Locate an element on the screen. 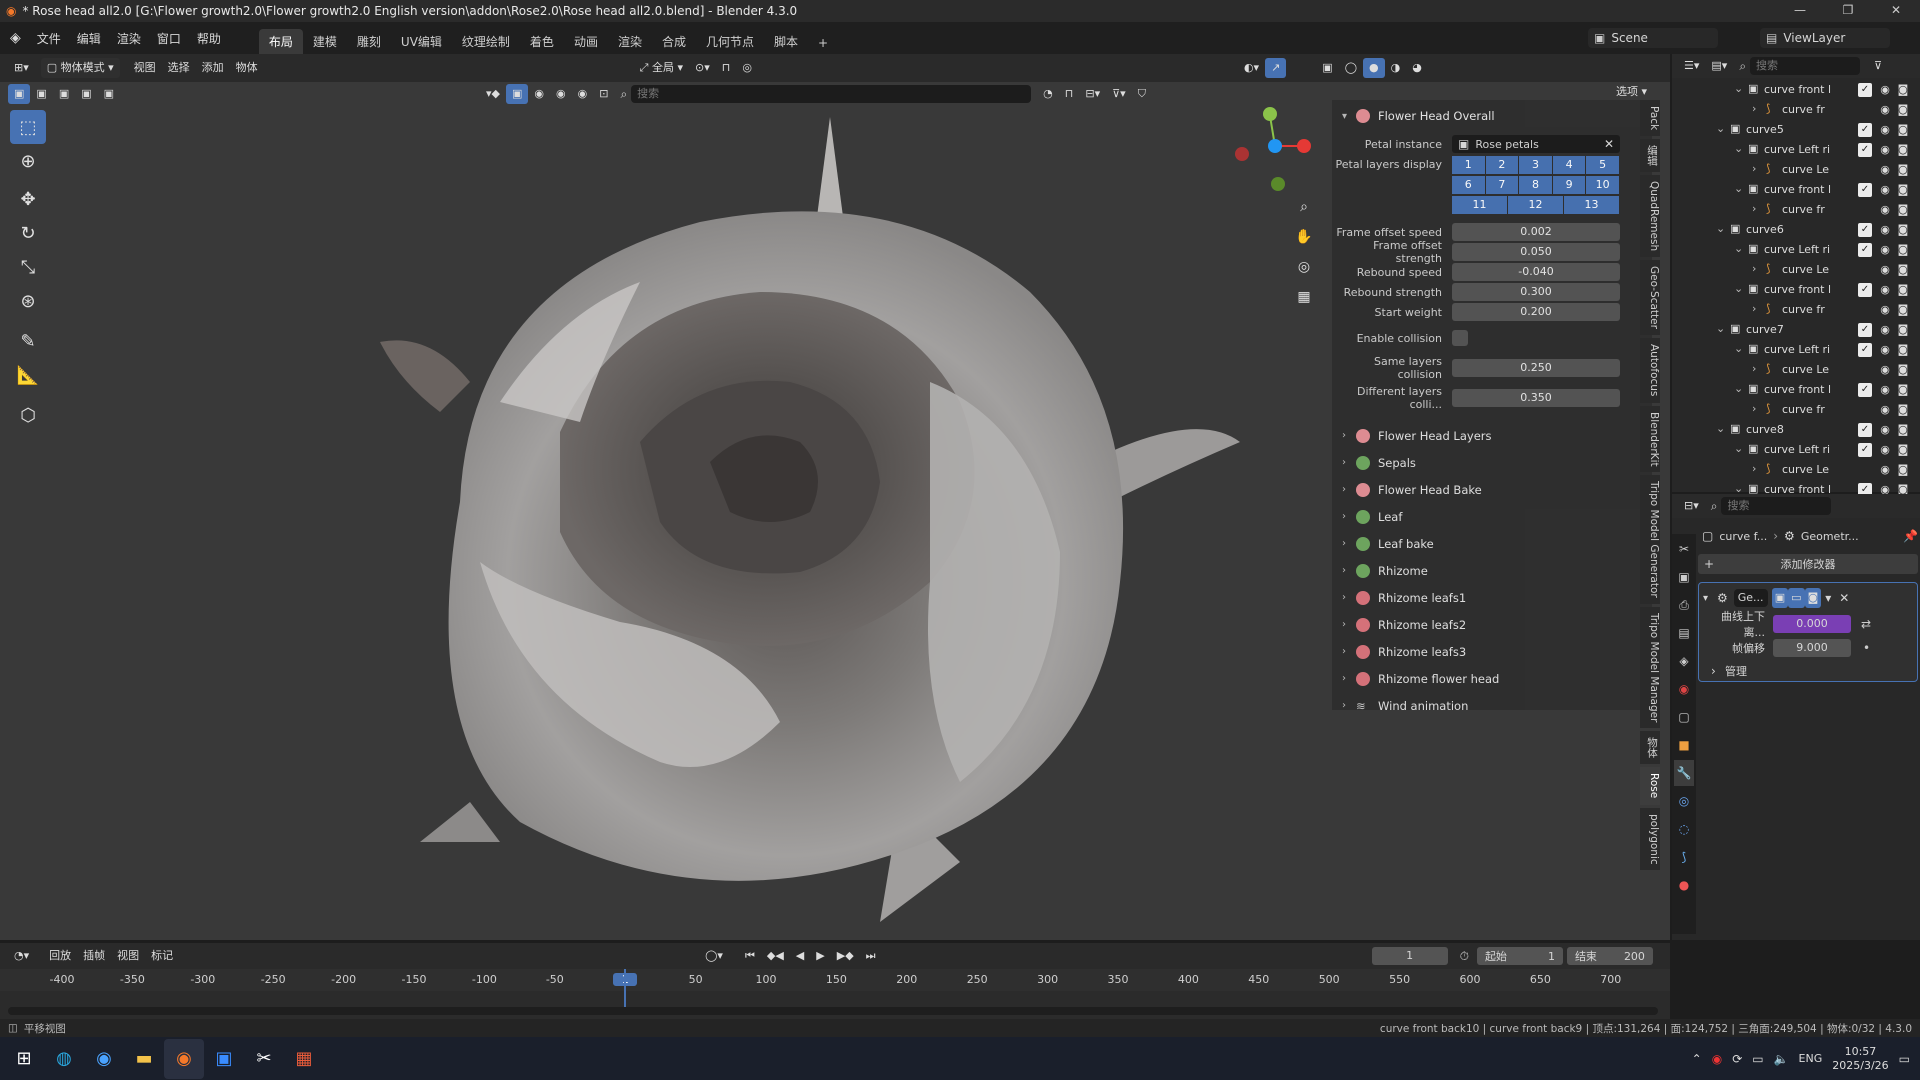 This screenshot has height=1080, width=1920. modifier-tab-icon: 🔧 is located at coordinates (1684, 773).